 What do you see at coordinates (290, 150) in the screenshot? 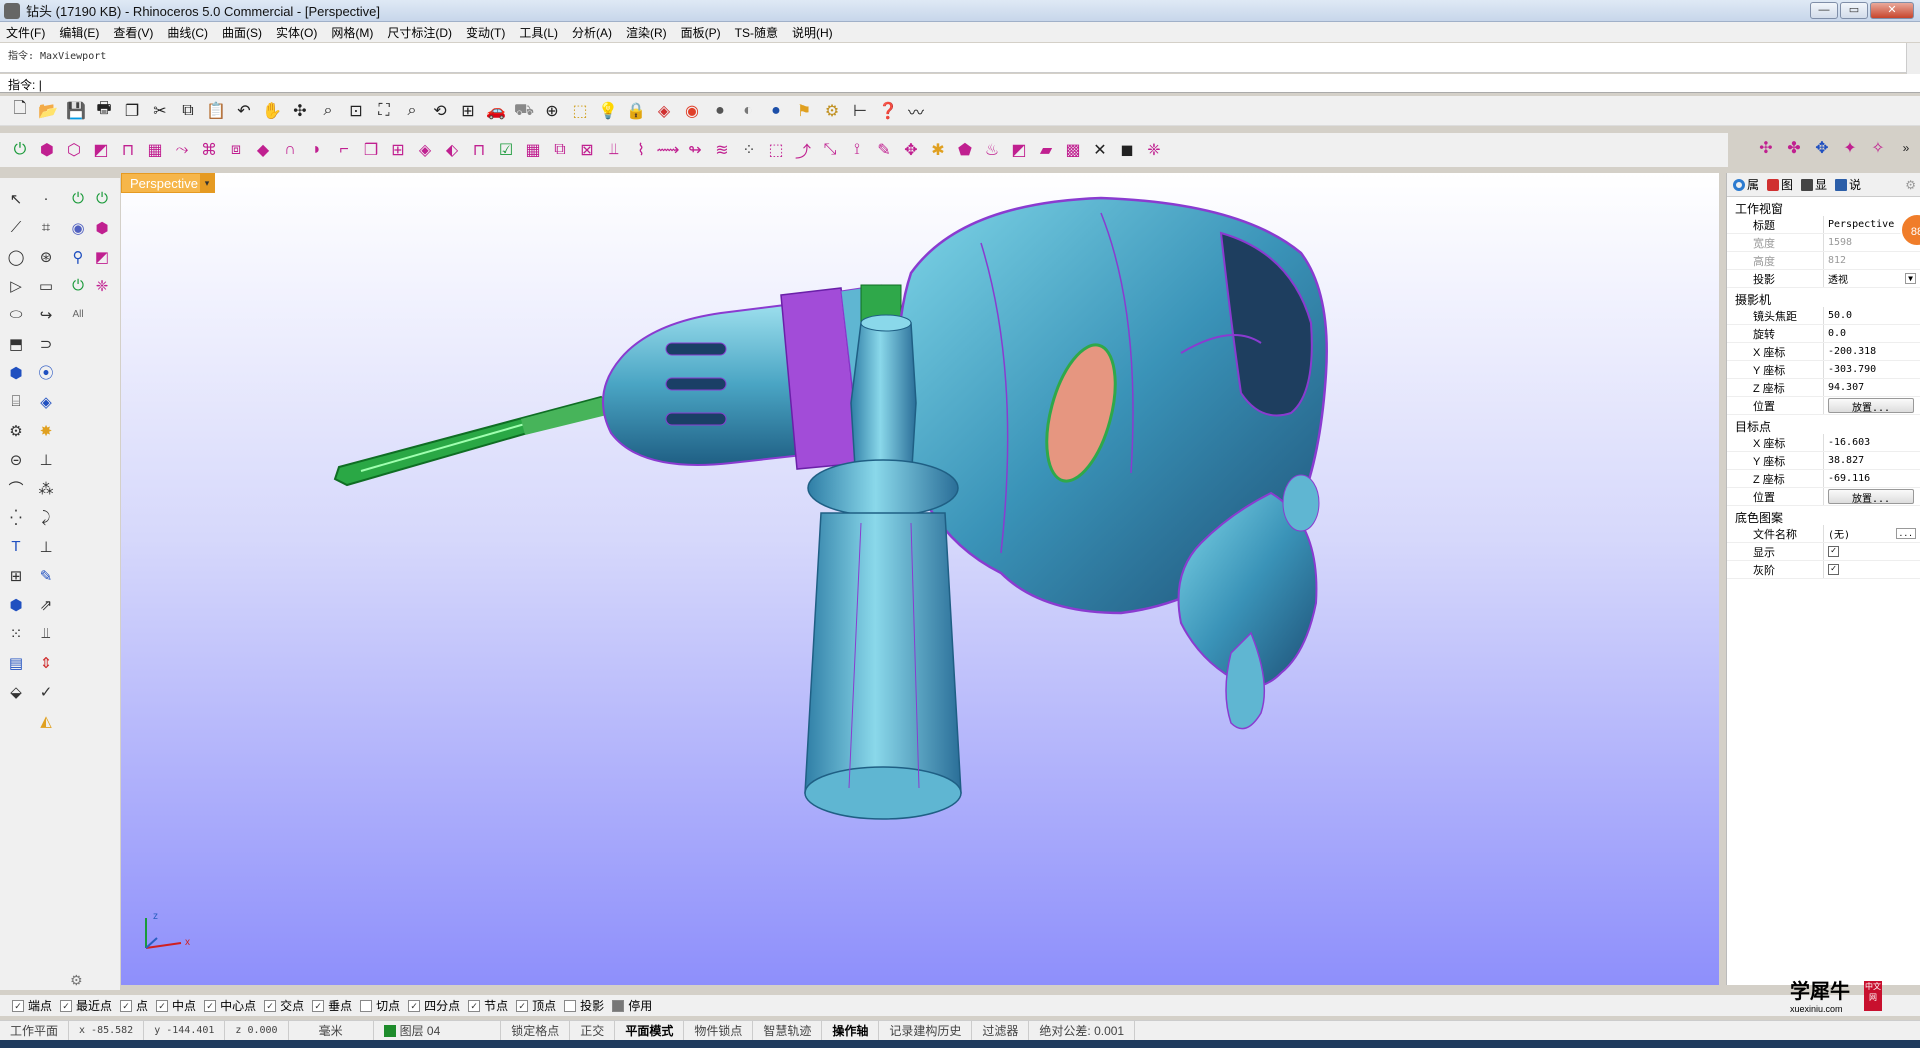
I see `revolve-icon: ∩` at bounding box center [290, 150].